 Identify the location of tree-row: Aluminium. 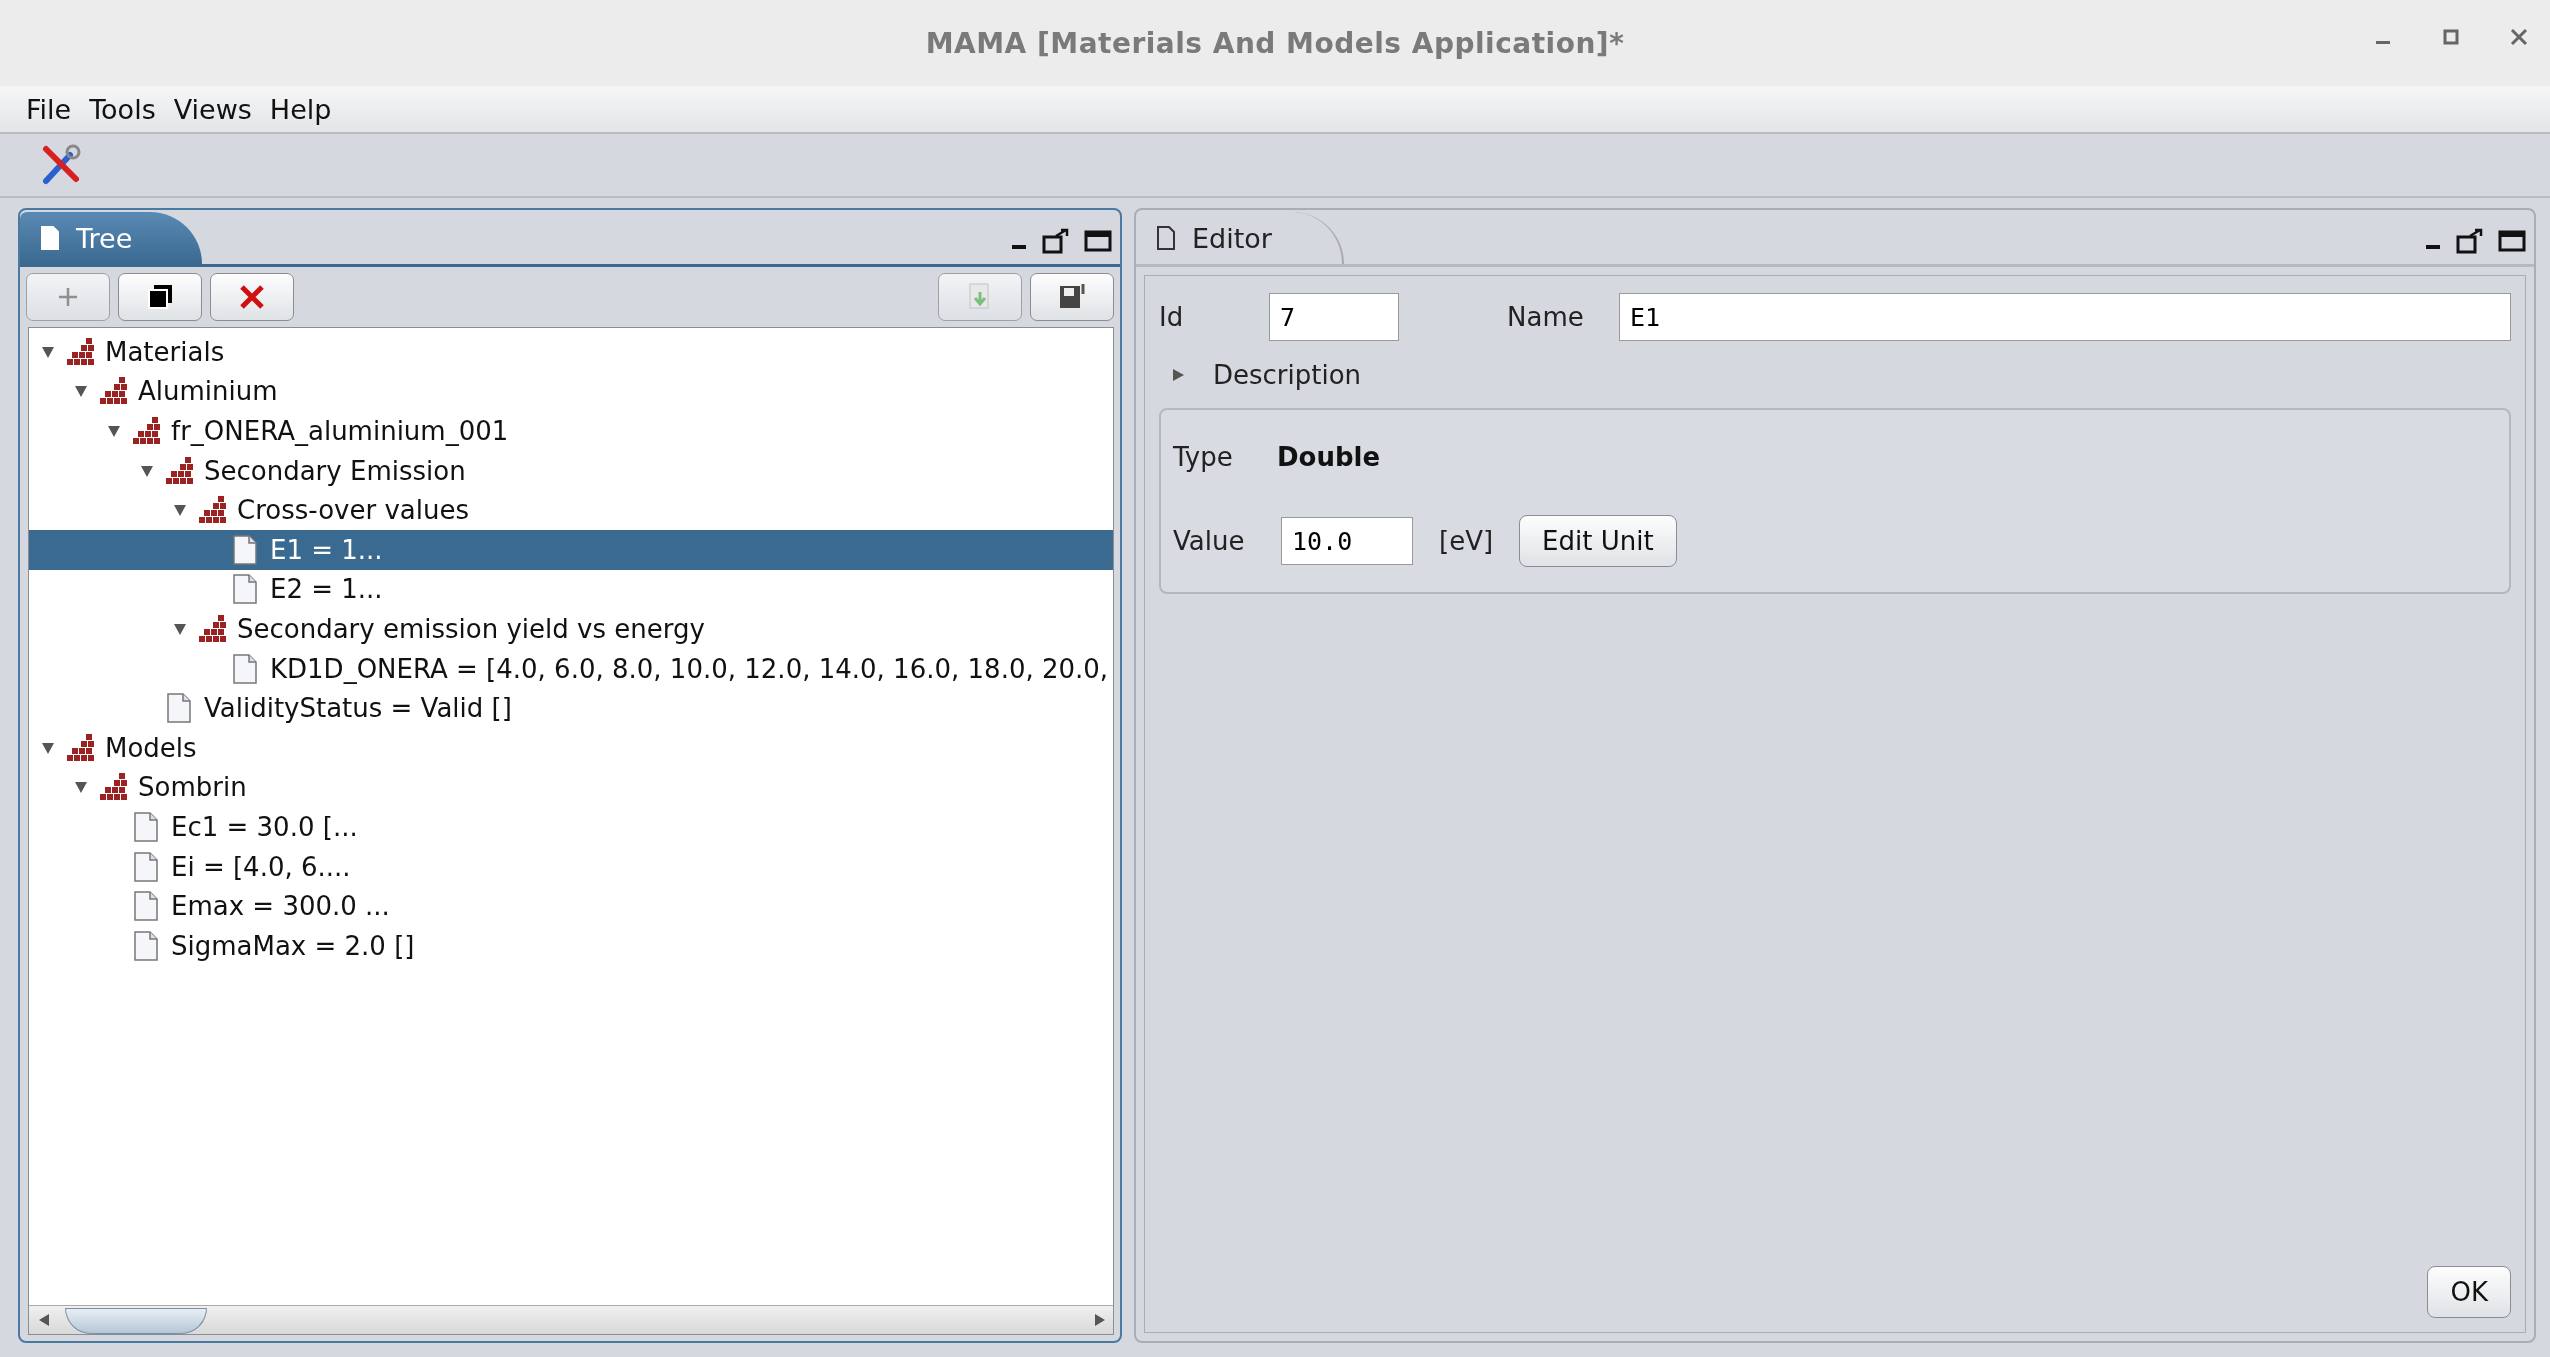
(571, 391).